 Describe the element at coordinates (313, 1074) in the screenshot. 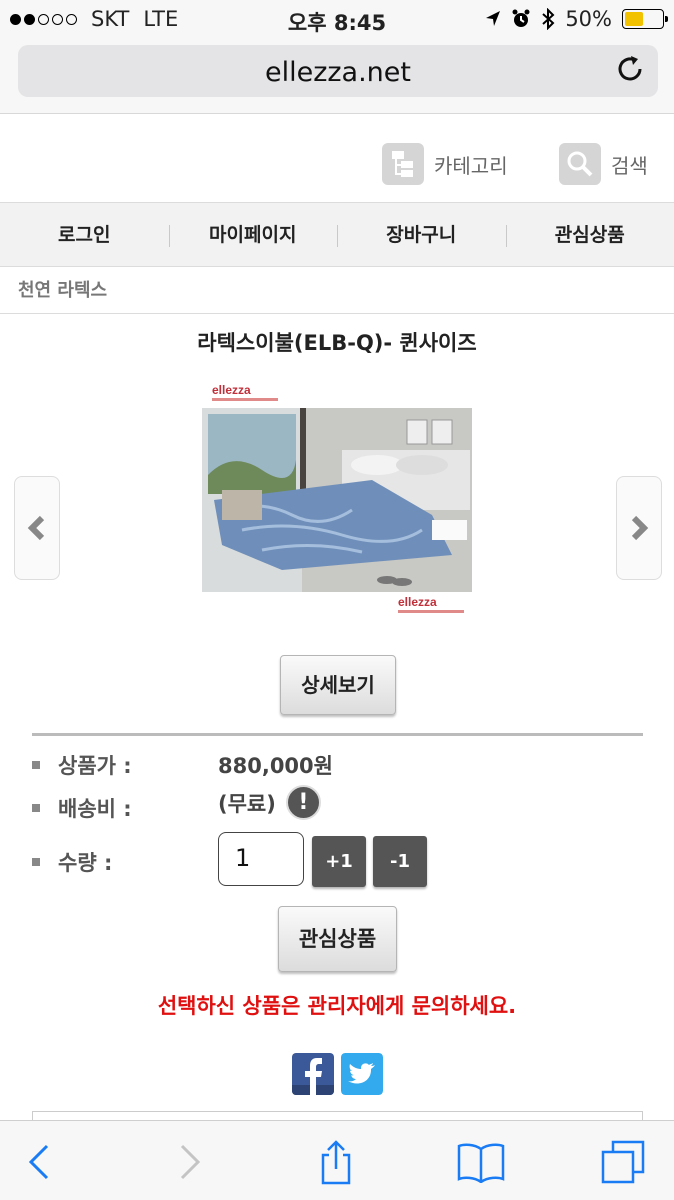

I see `facebook-icon` at that location.